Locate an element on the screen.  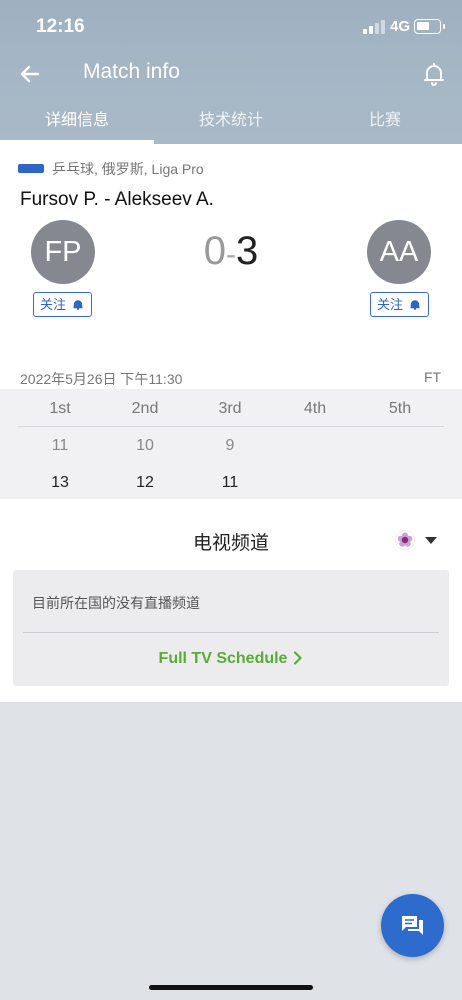
away-score: 3 is located at coordinates (247, 251).